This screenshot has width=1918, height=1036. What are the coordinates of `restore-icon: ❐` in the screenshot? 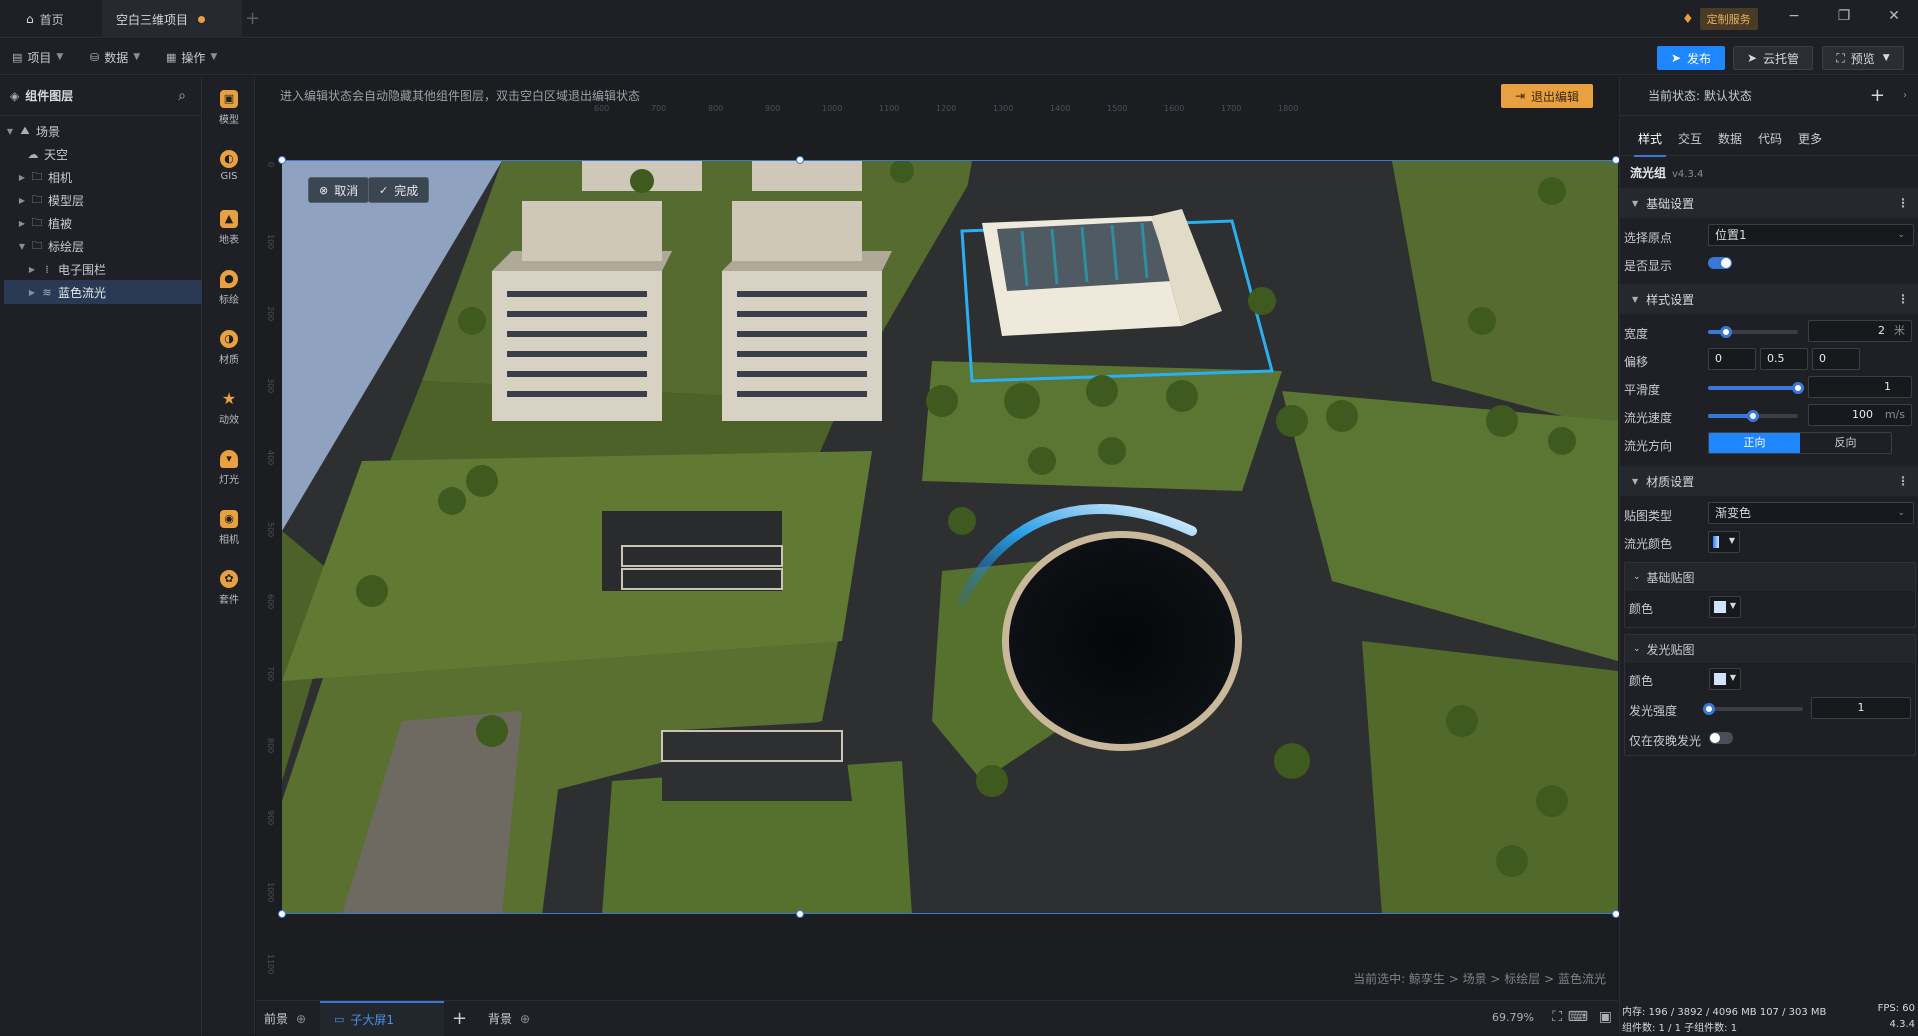 It's located at (1844, 18).